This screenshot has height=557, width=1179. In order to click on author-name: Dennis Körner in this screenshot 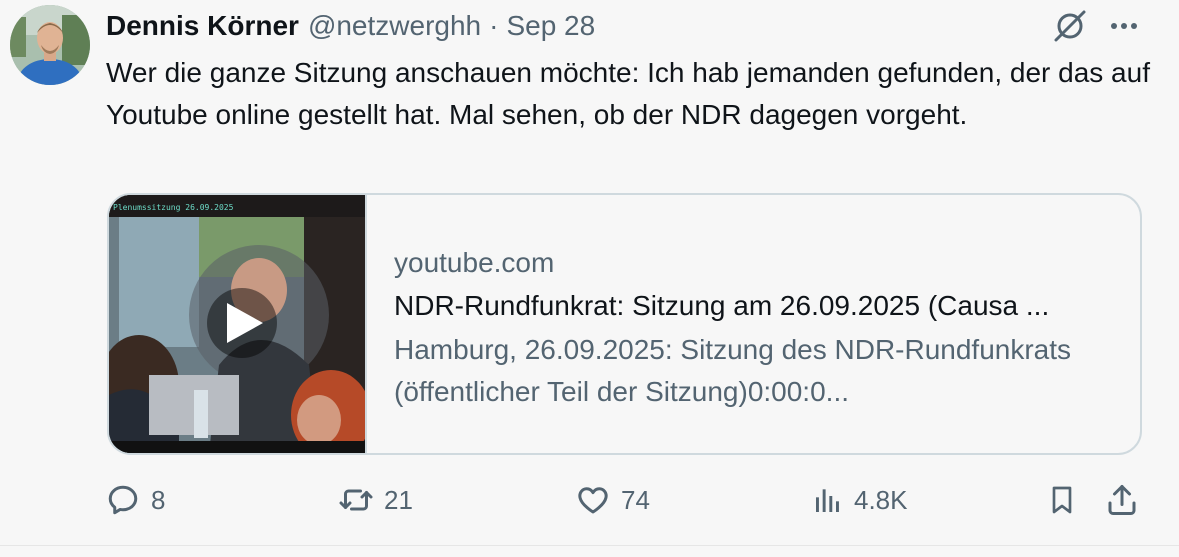, I will do `click(202, 26)`.